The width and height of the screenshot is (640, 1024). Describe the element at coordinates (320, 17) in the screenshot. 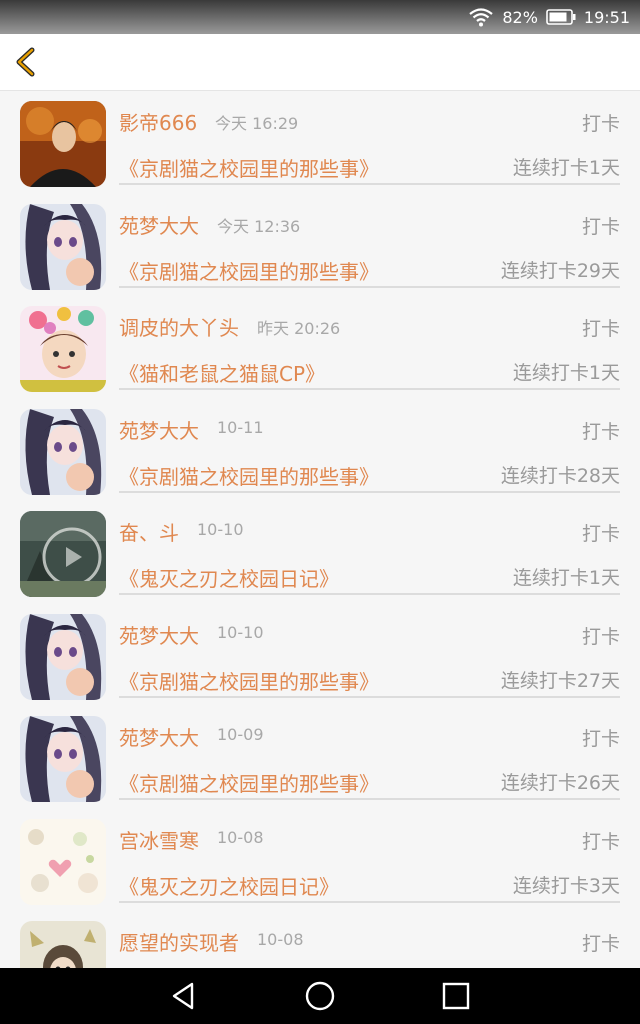

I see `status-bar: 82% 19:51` at that location.